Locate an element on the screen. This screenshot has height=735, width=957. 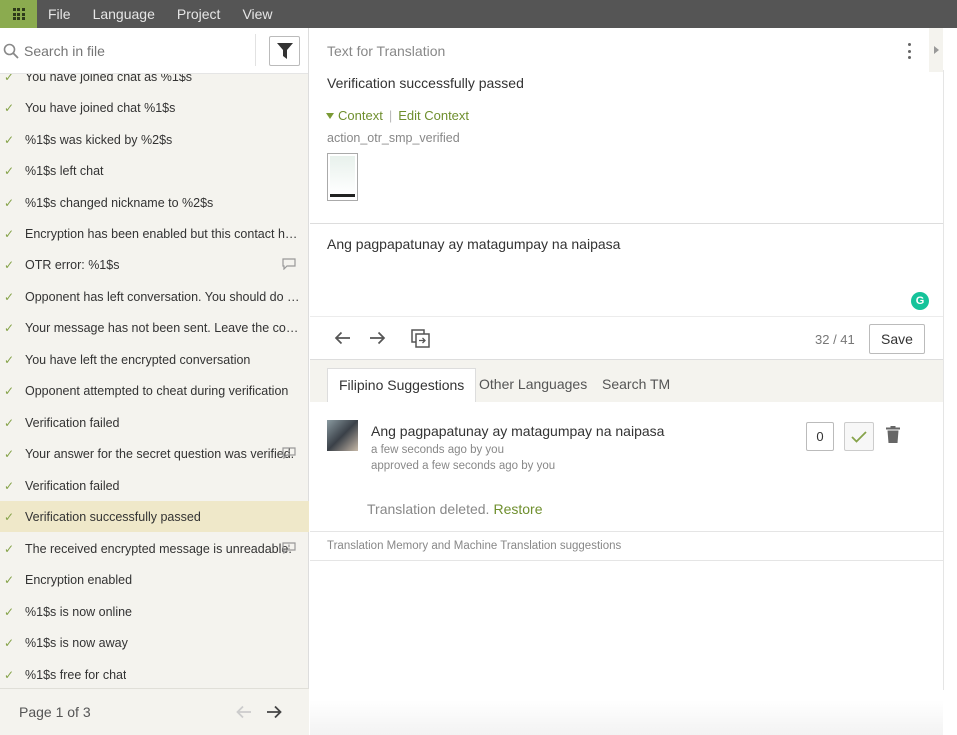
menu-language: Language is located at coordinates (124, 14).